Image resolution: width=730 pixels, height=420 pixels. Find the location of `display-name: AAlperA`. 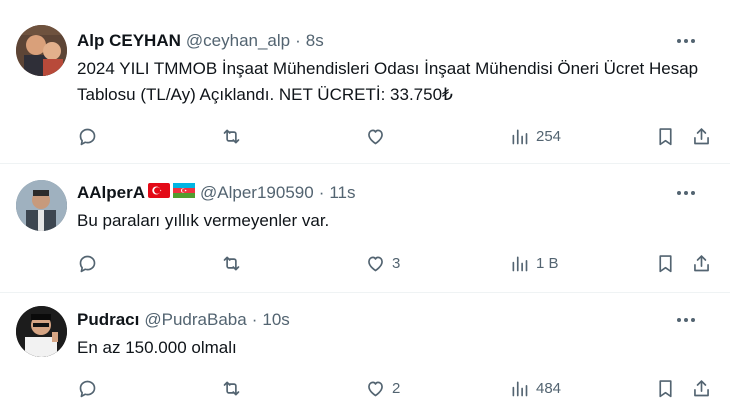

display-name: AAlperA is located at coordinates (111, 193).